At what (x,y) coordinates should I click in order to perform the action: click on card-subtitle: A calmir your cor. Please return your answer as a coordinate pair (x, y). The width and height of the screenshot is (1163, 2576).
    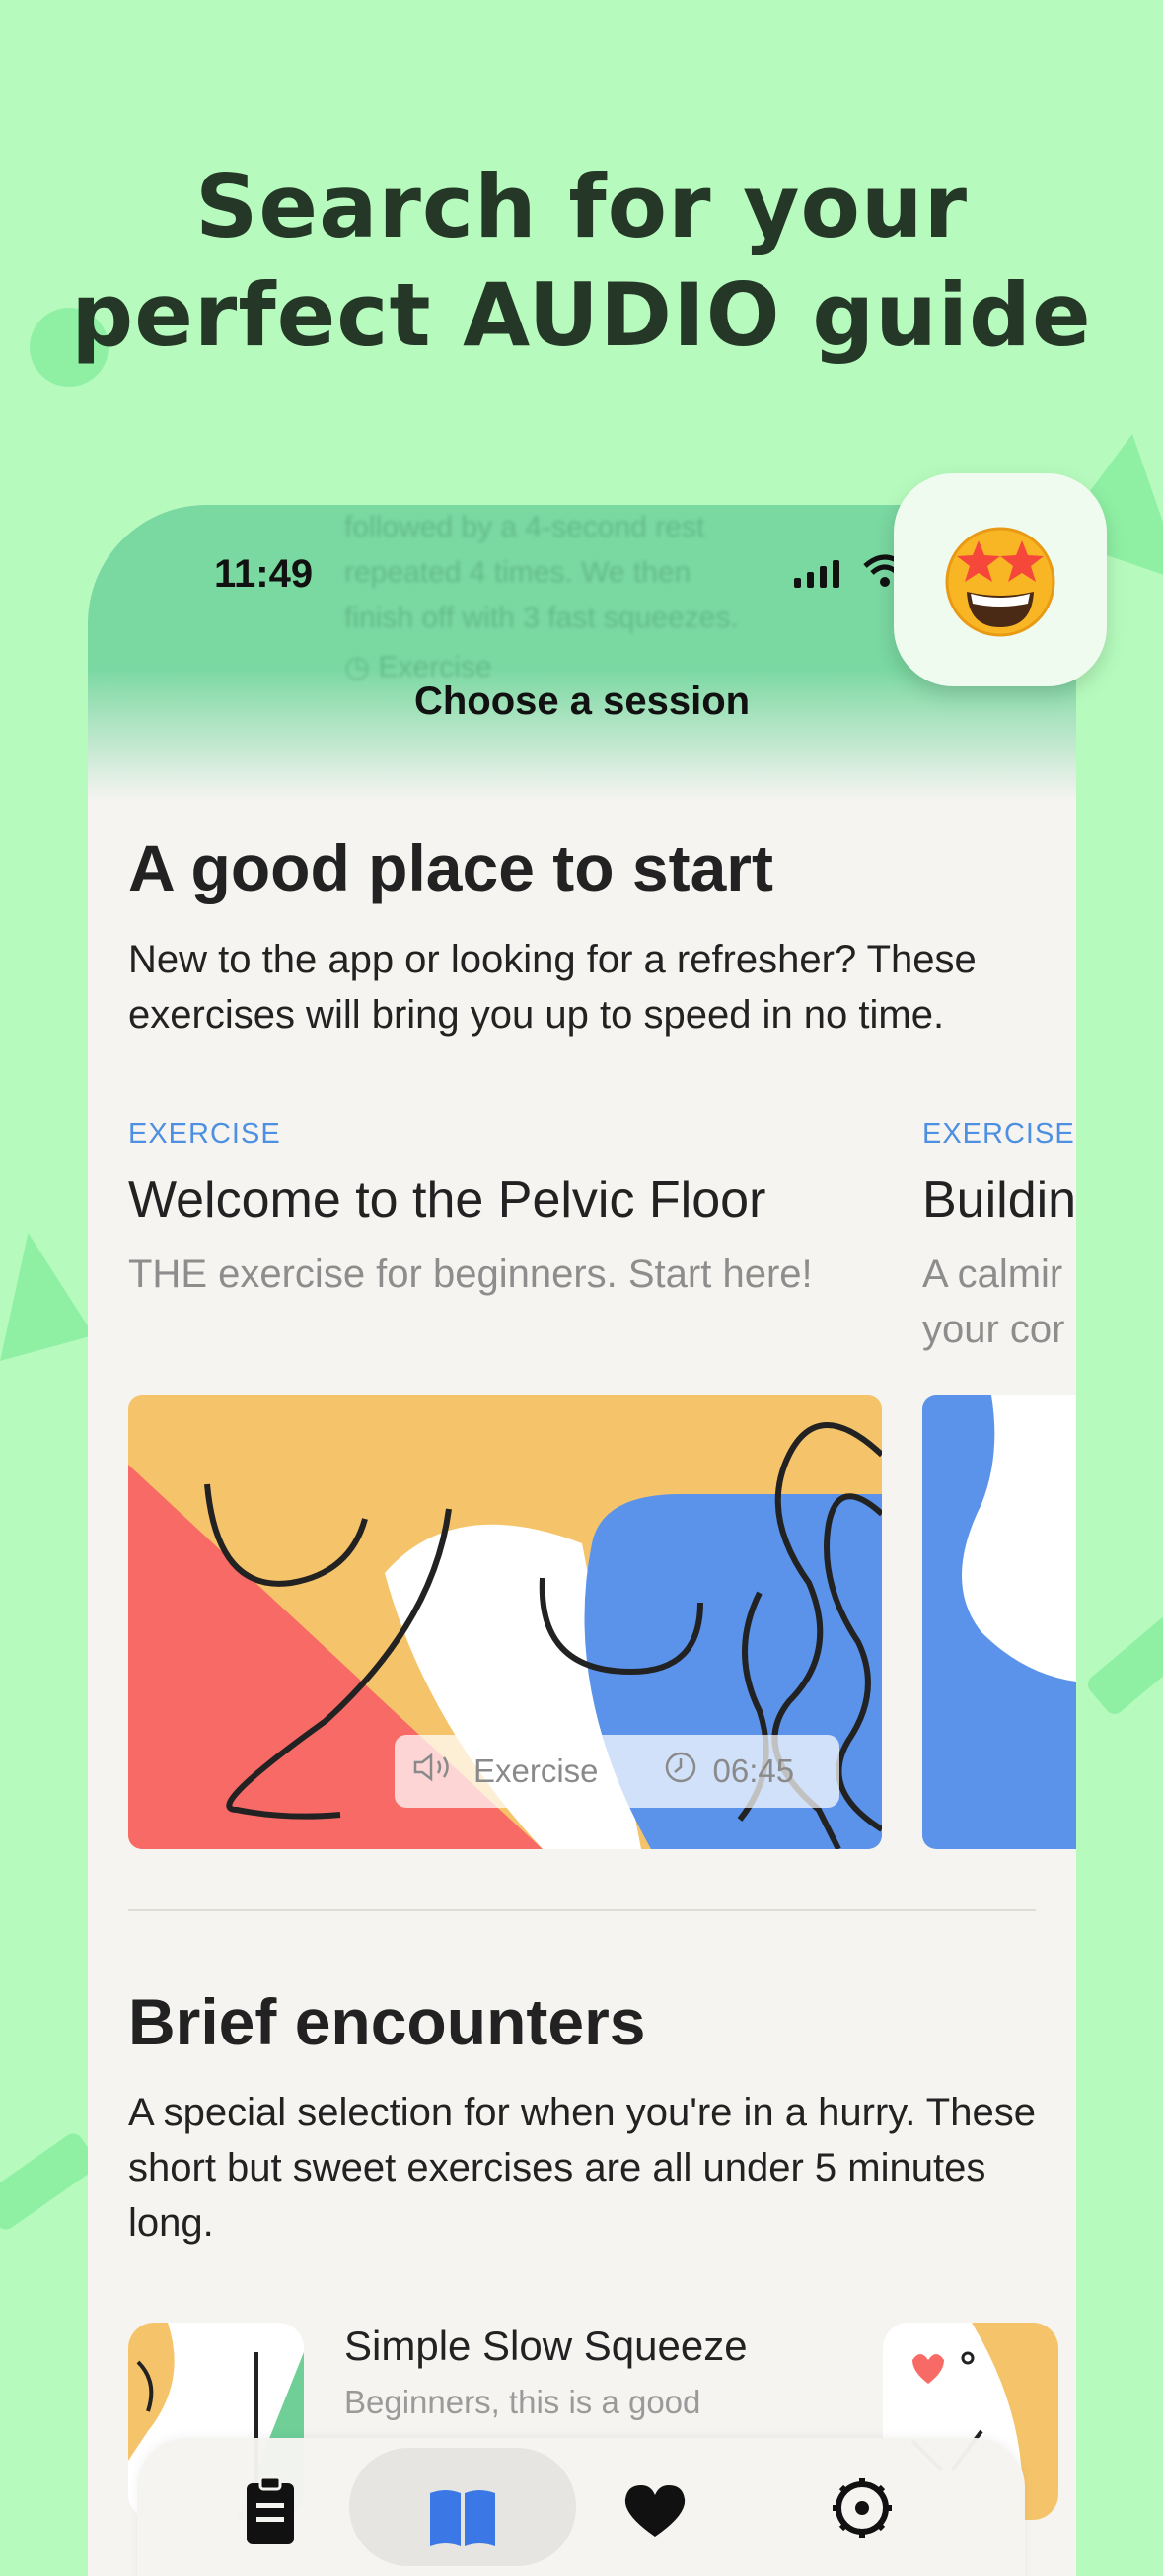
    Looking at the image, I should click on (993, 1302).